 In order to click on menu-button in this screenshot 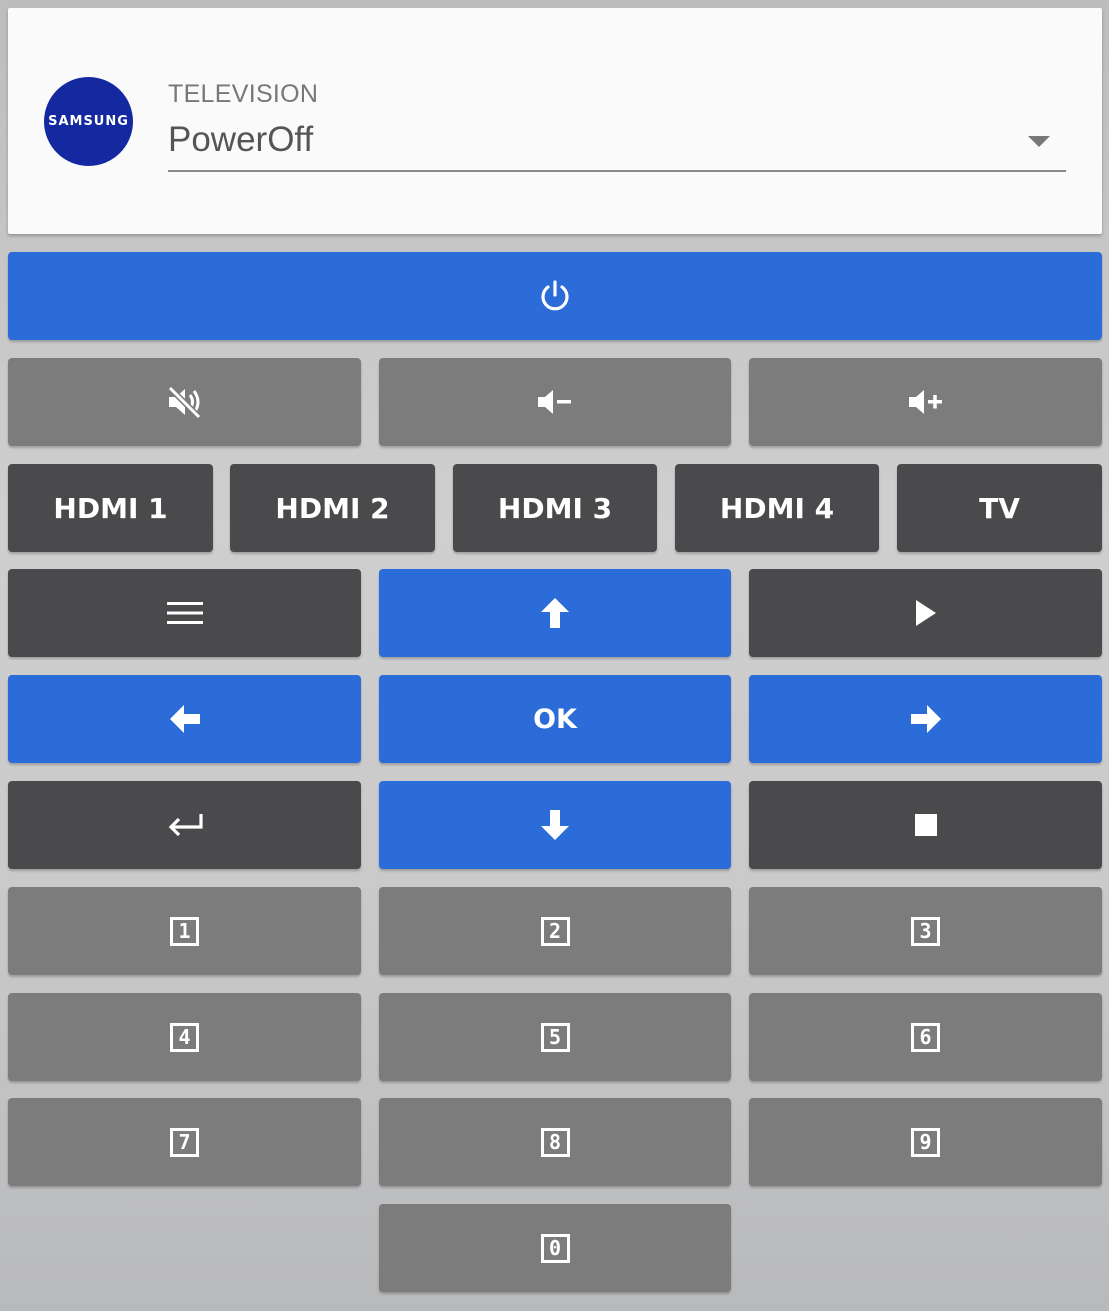, I will do `click(184, 613)`.